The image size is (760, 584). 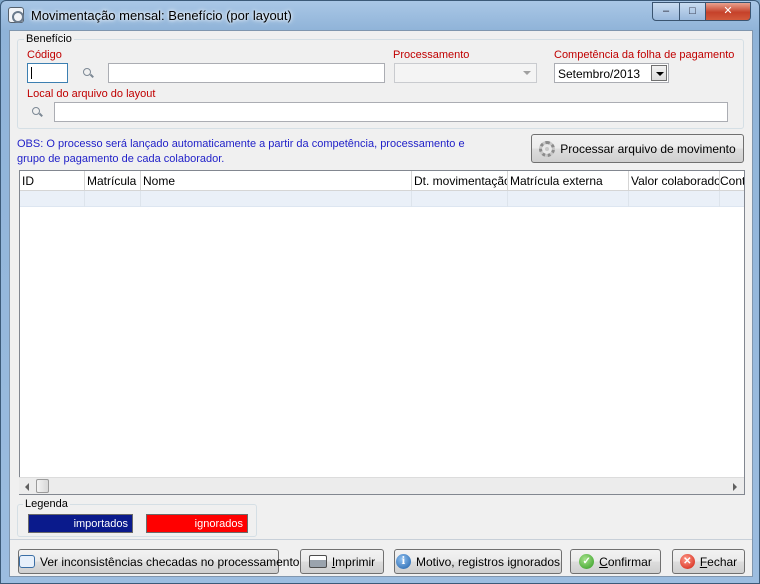 I want to click on app-icon, so click(x=16, y=15).